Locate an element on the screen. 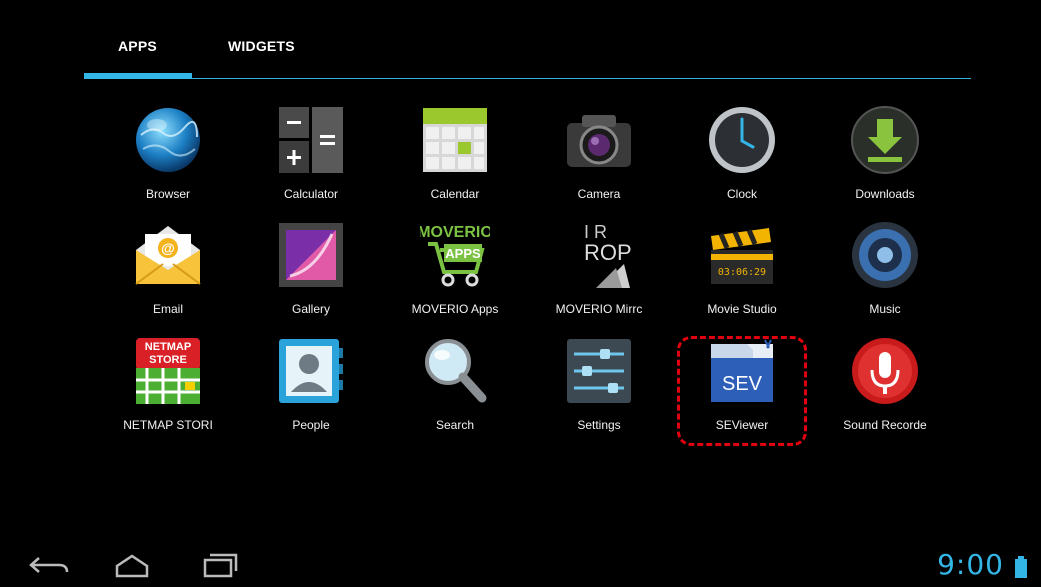 The height and width of the screenshot is (587, 1041). clapperboard-icon: 03:06:29 is located at coordinates (742, 256).